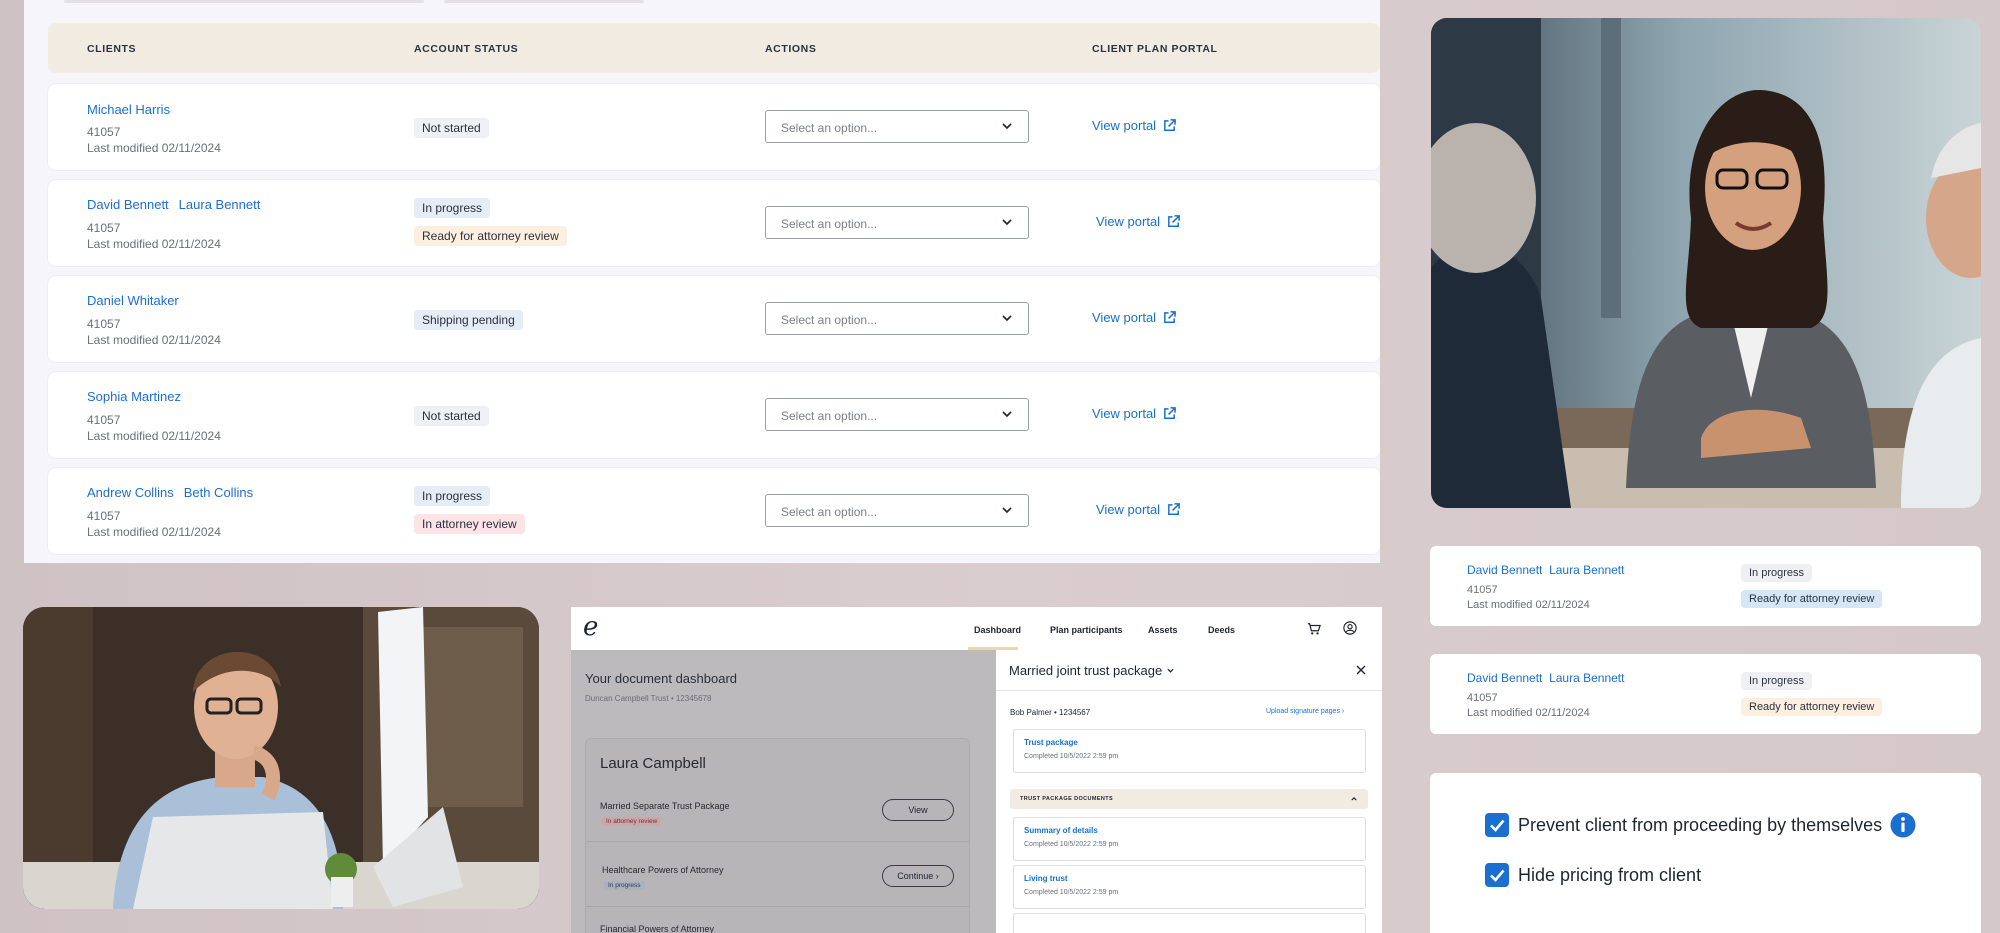  I want to click on status-badge: Shipping pending, so click(468, 320).